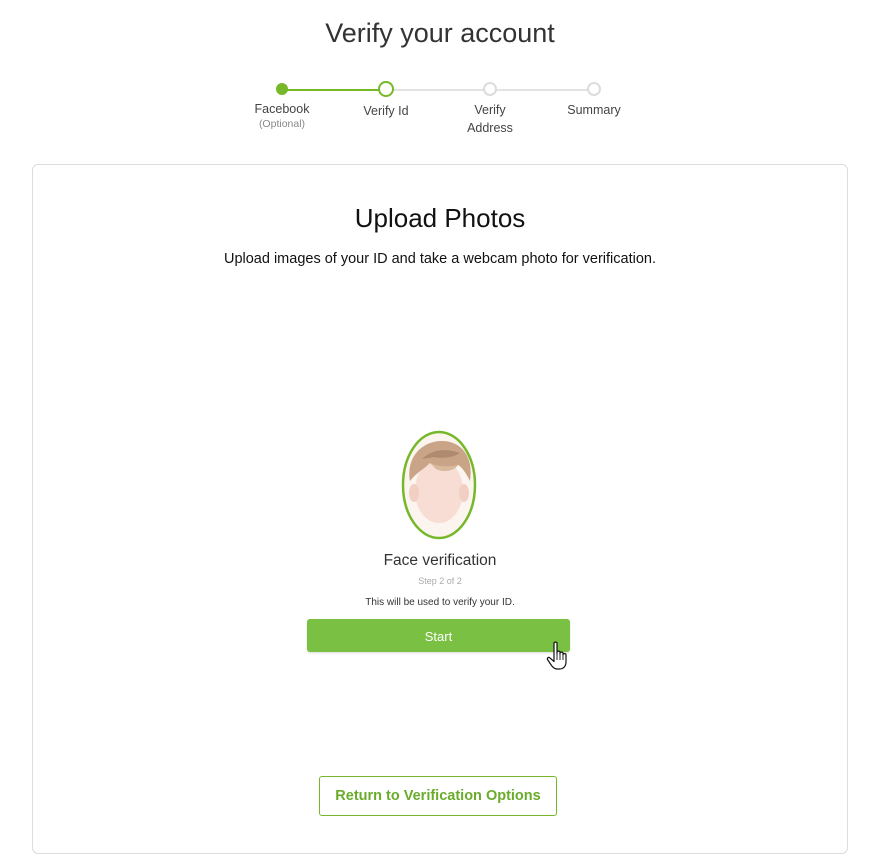 The image size is (880, 868). Describe the element at coordinates (594, 99) in the screenshot. I see `step-summary: Summary` at that location.